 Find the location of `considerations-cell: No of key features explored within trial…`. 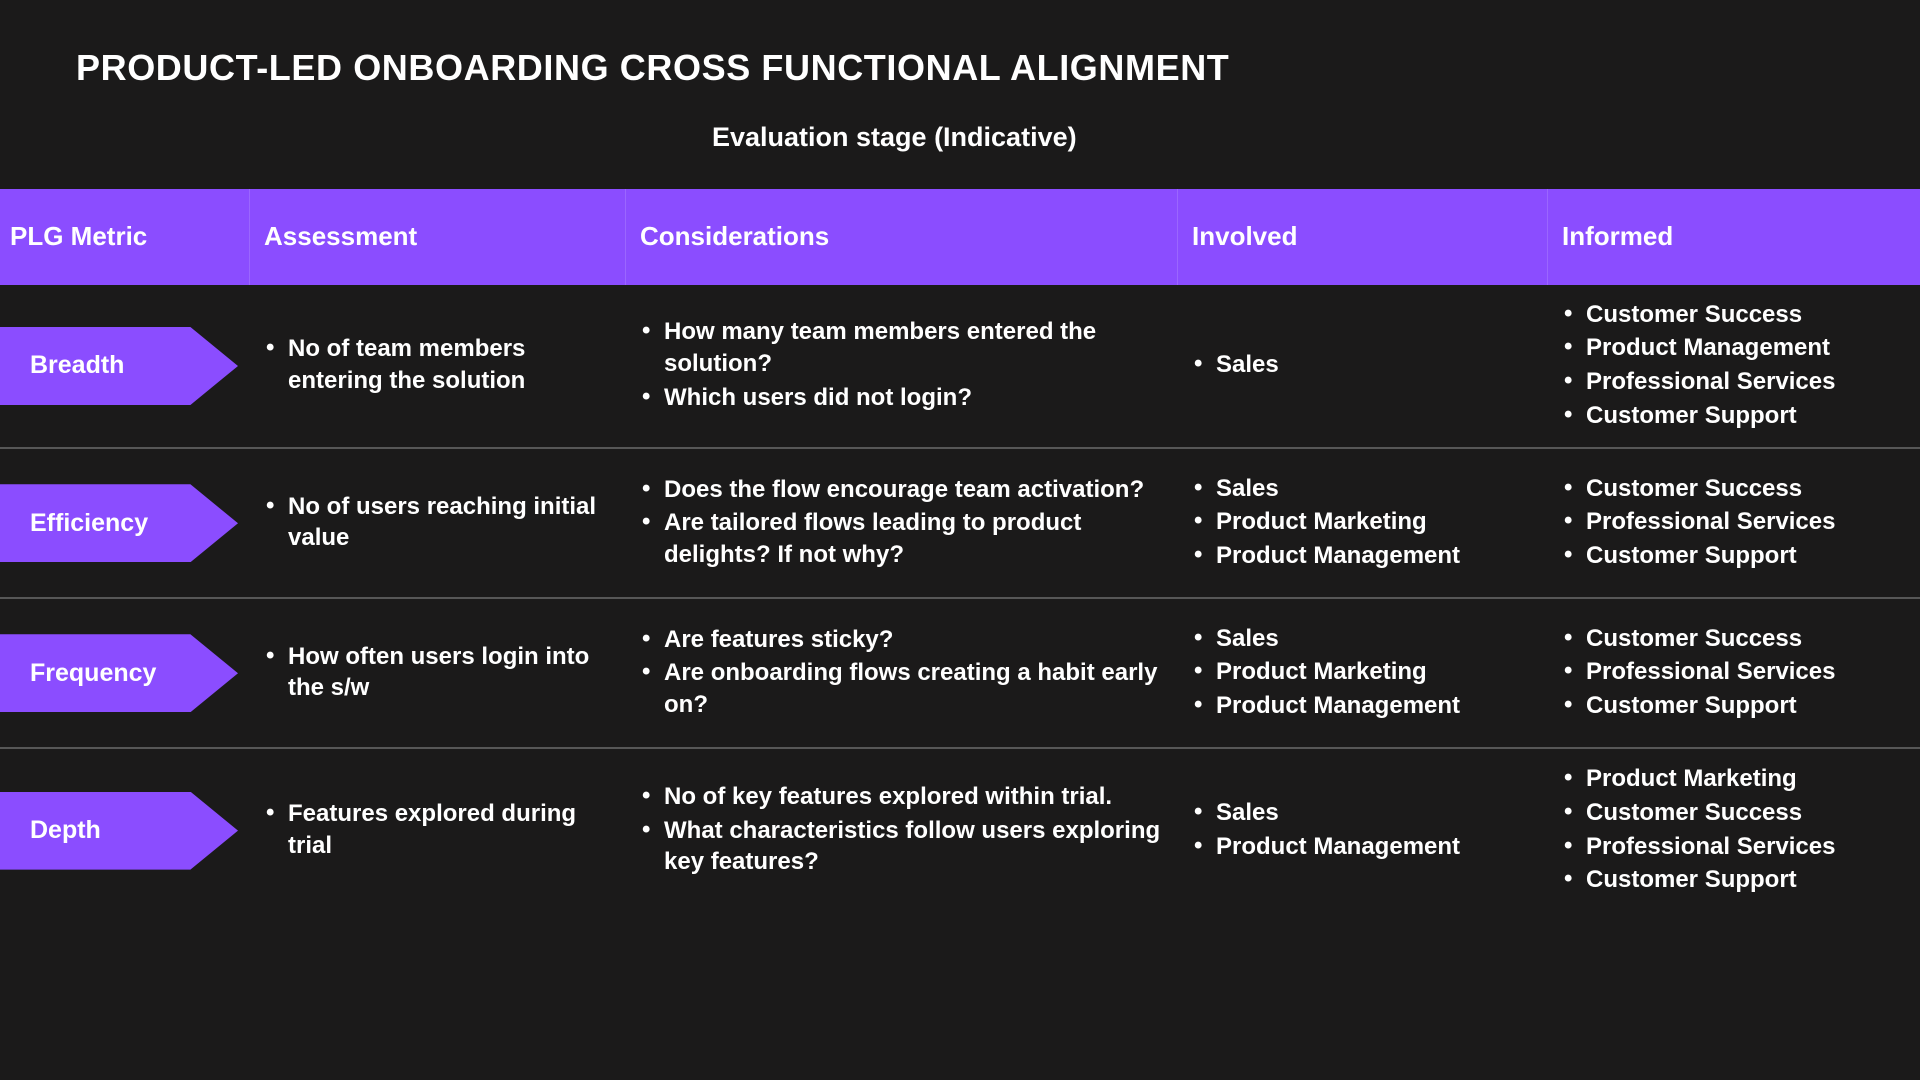

considerations-cell: No of key features explored within trial… is located at coordinates (902, 830).